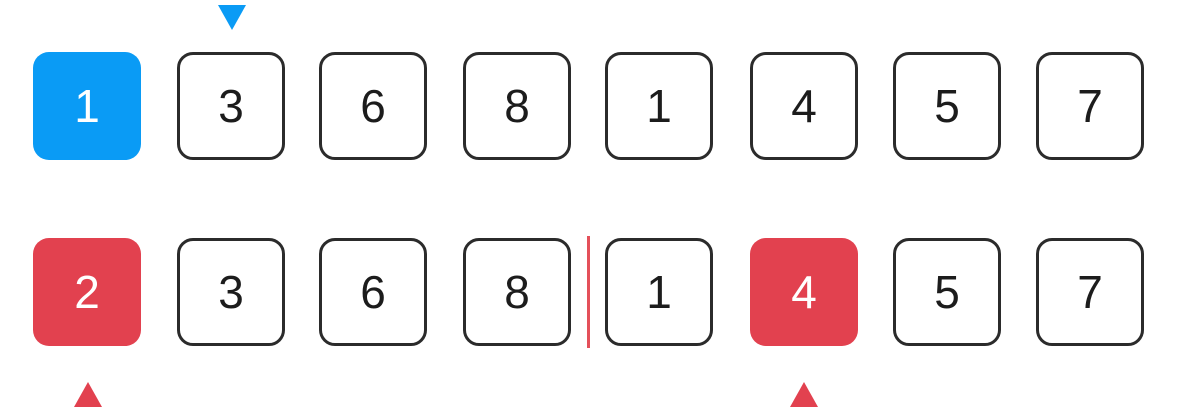 The width and height of the screenshot is (1196, 417). What do you see at coordinates (231, 106) in the screenshot?
I see `top-cell-1: 3` at bounding box center [231, 106].